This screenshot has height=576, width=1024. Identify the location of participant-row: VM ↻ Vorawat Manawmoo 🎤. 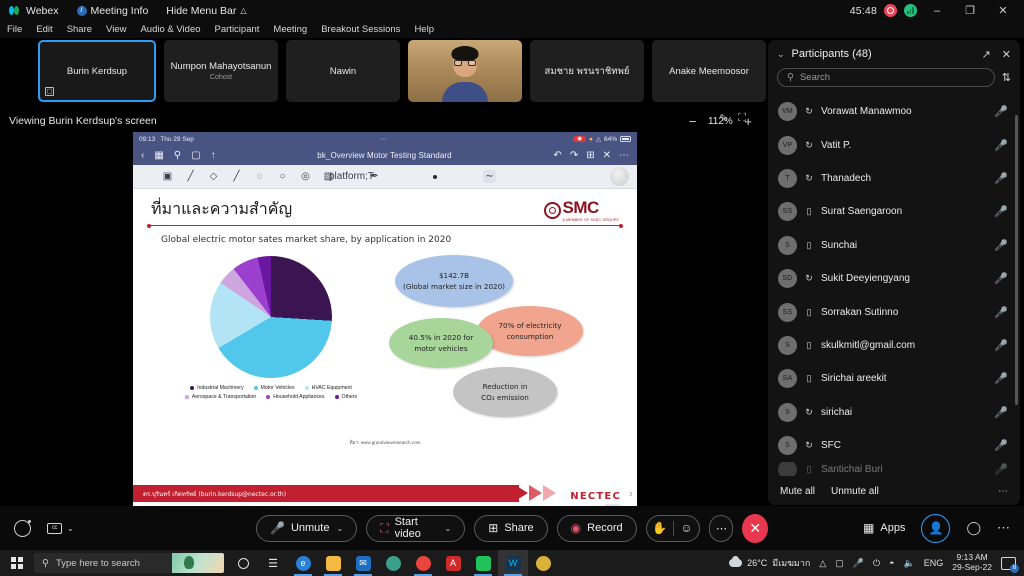
(894, 111).